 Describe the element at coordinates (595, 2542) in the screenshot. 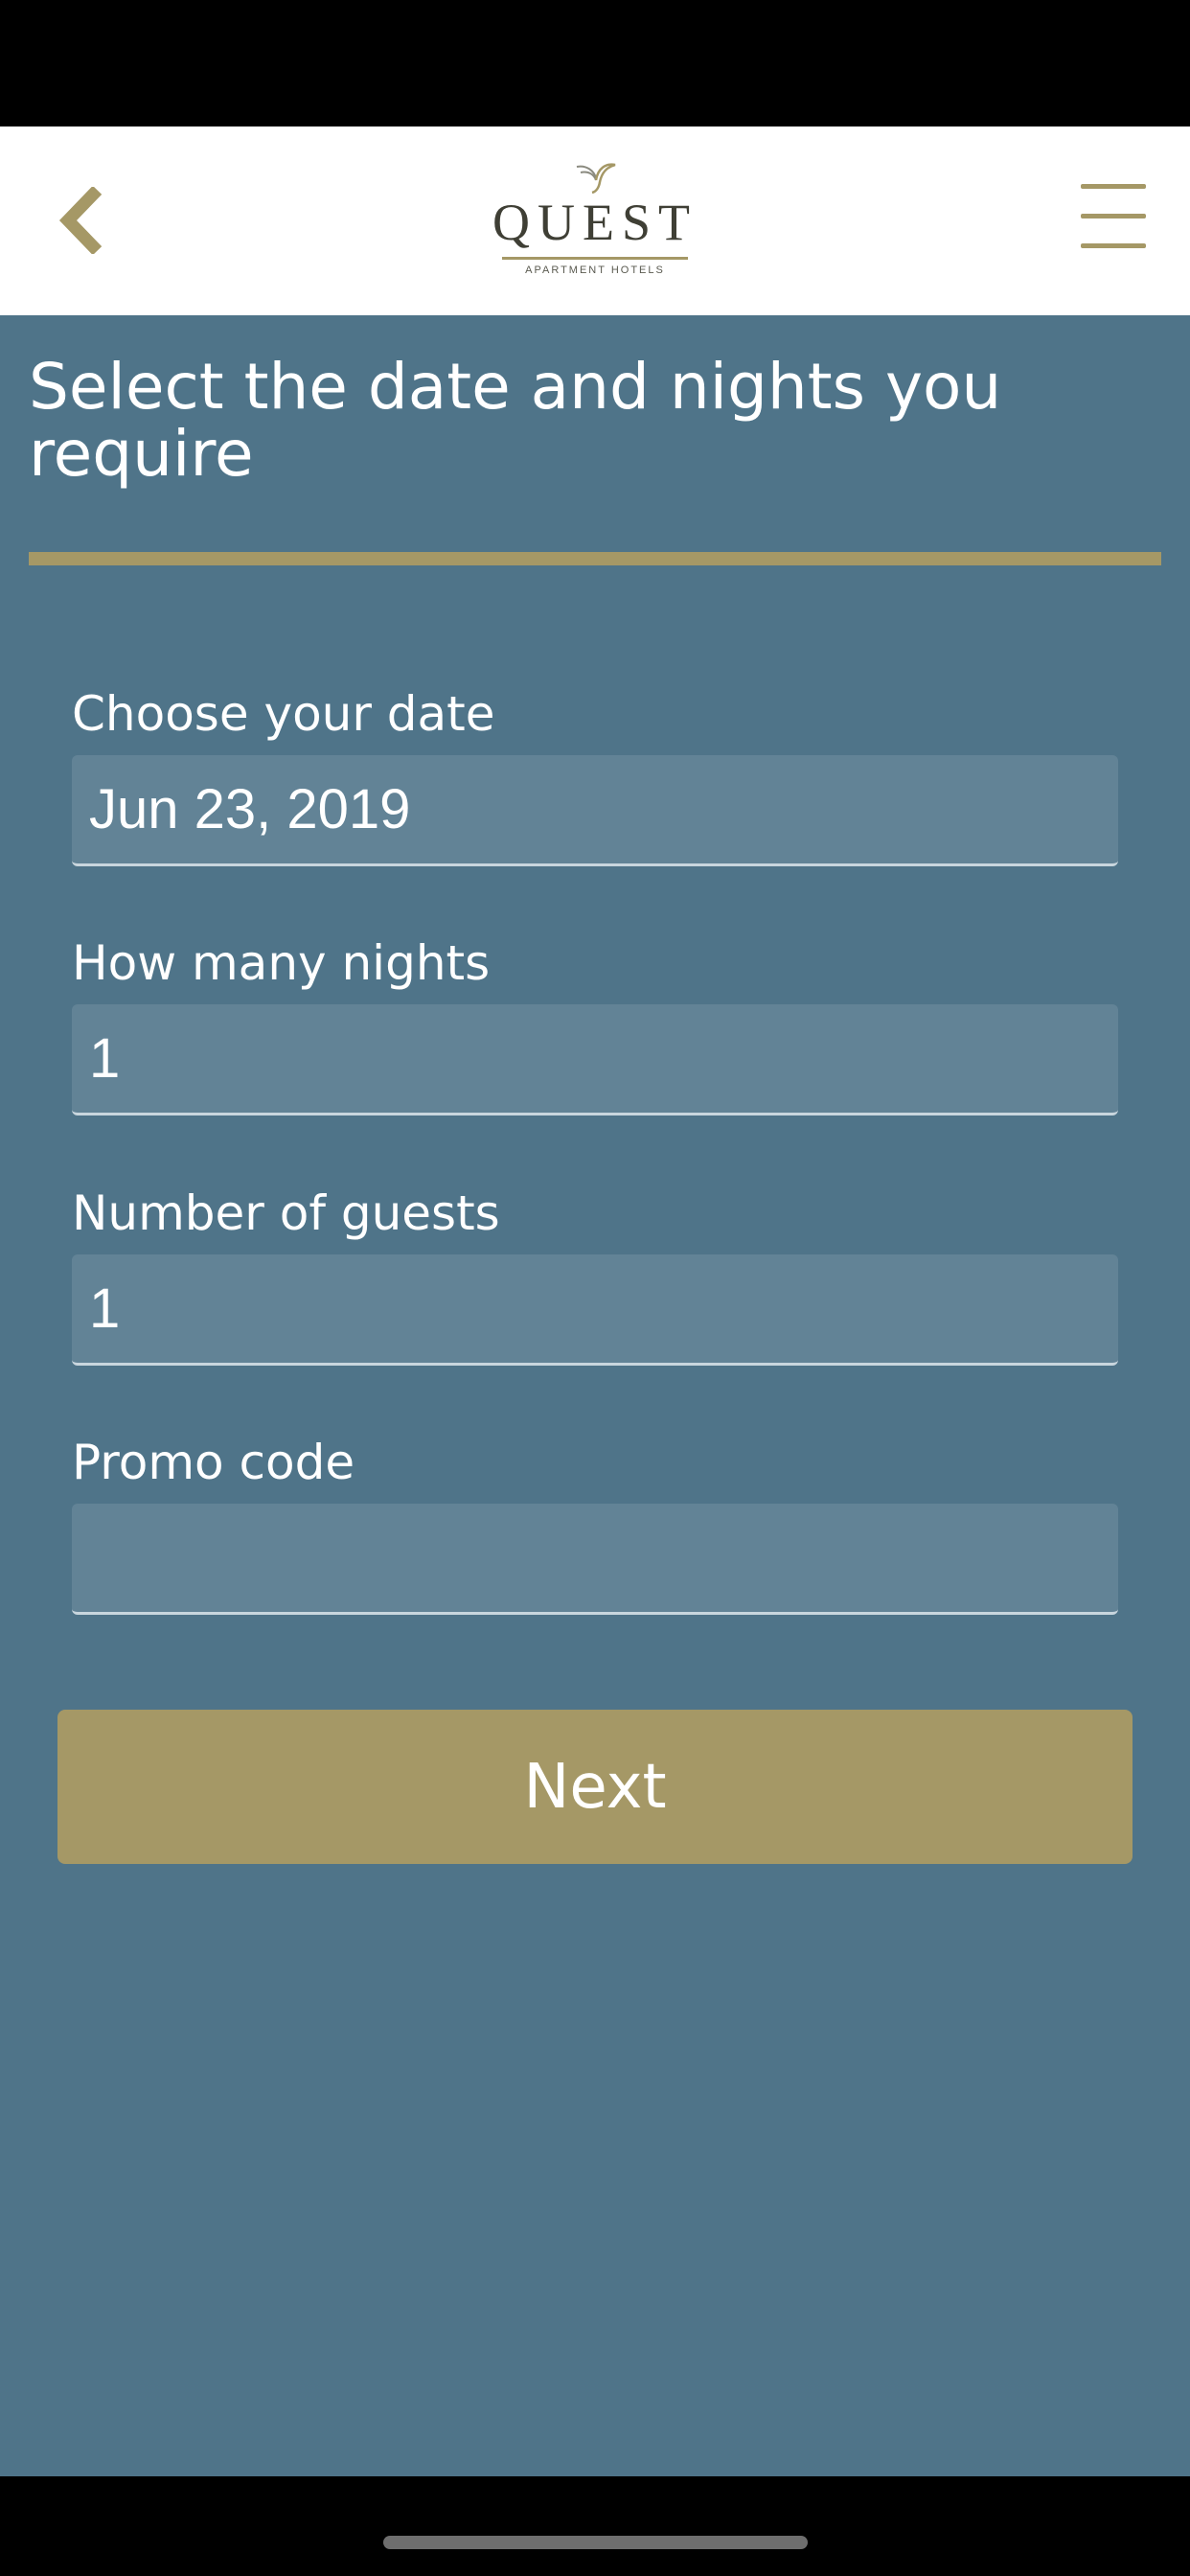

I see `home-indicator` at that location.